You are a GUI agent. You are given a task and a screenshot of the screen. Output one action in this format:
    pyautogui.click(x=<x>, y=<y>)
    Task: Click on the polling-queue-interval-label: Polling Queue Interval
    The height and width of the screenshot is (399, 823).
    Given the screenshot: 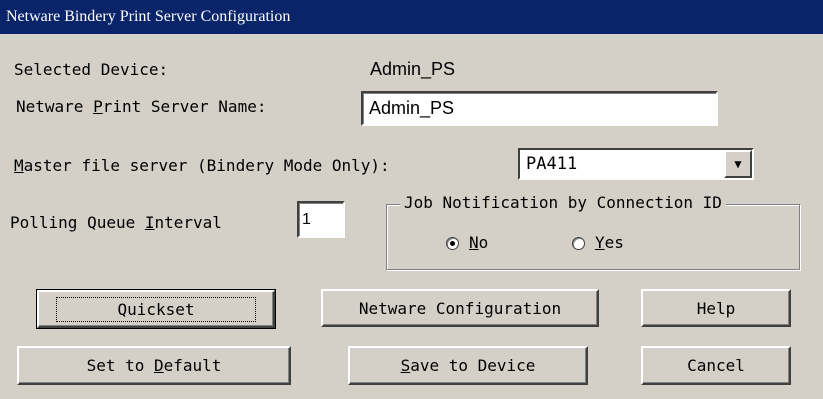 What is the action you would take?
    pyautogui.click(x=116, y=222)
    